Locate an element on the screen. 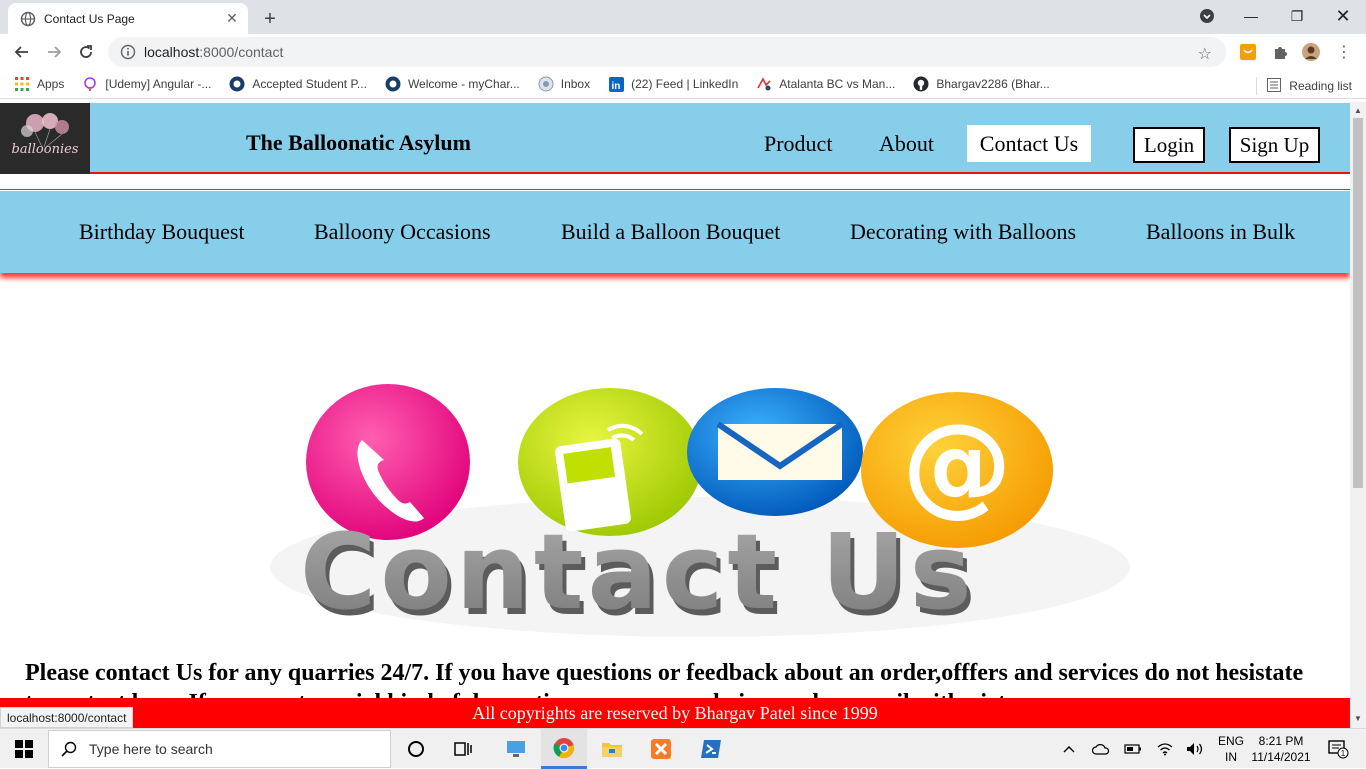  tab-search-icon is located at coordinates (1207, 16).